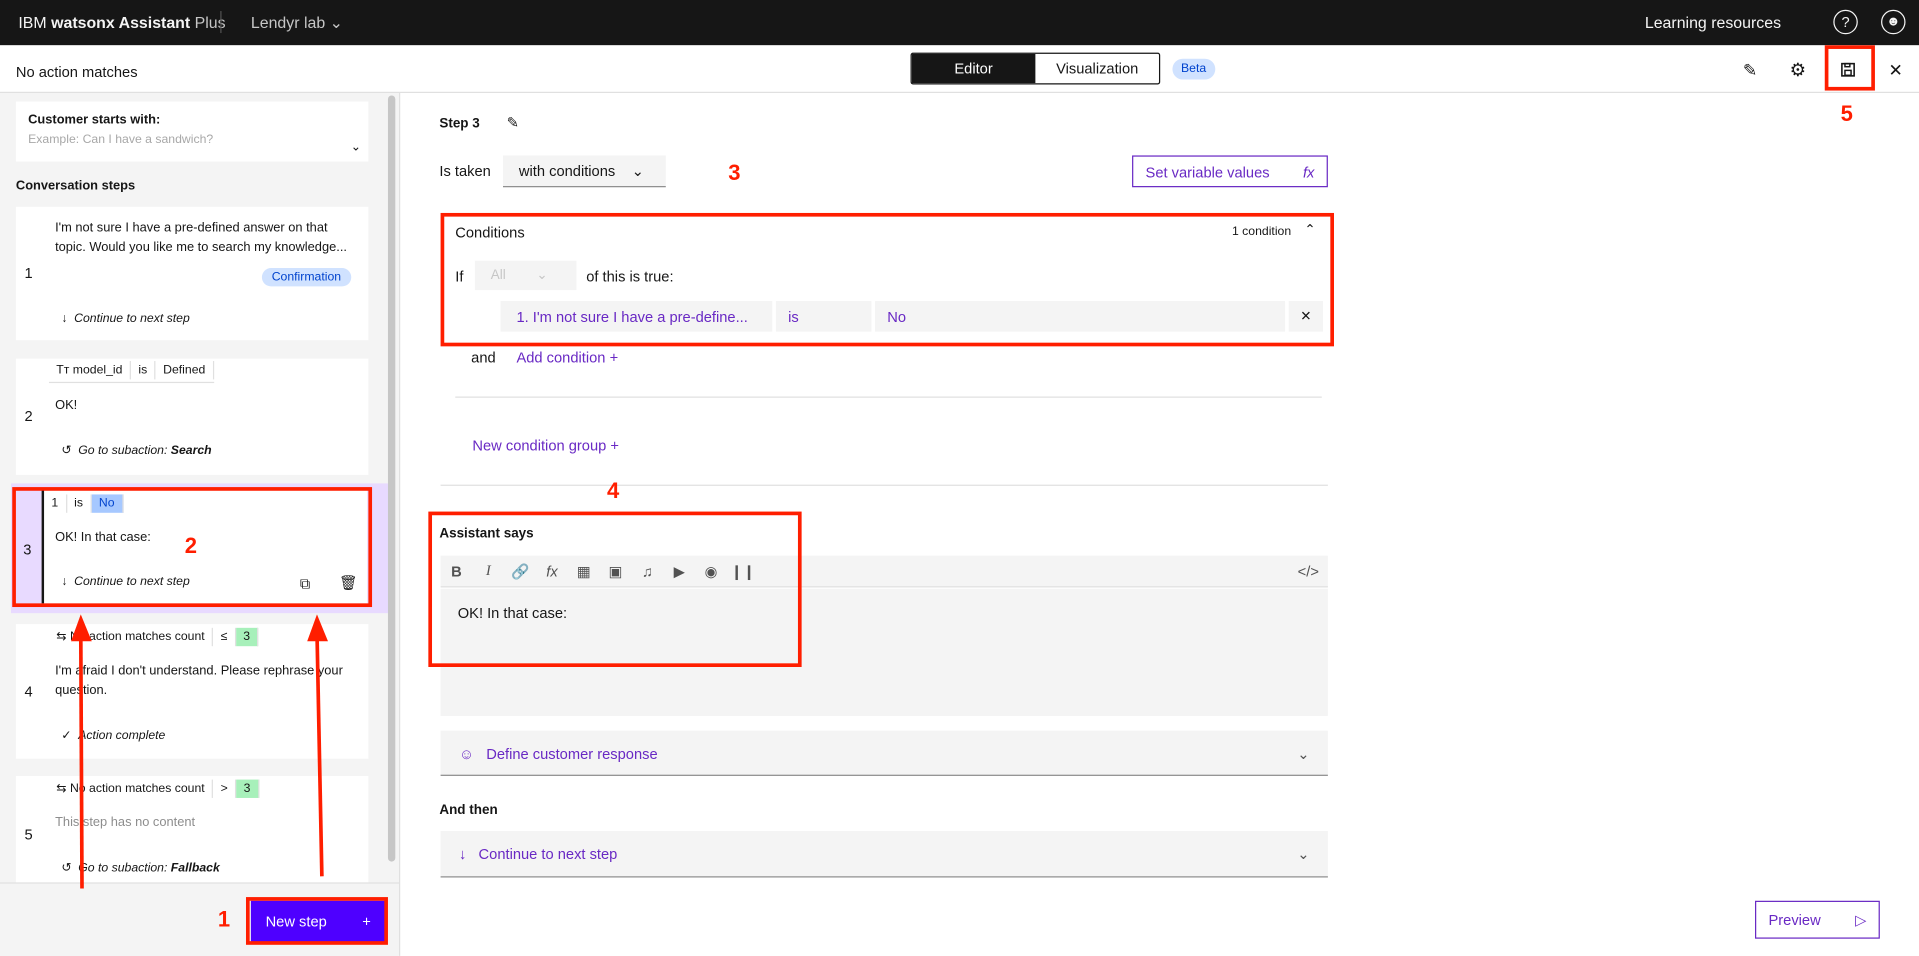  What do you see at coordinates (1817, 919) in the screenshot?
I see `preview-button: Preview ▷` at bounding box center [1817, 919].